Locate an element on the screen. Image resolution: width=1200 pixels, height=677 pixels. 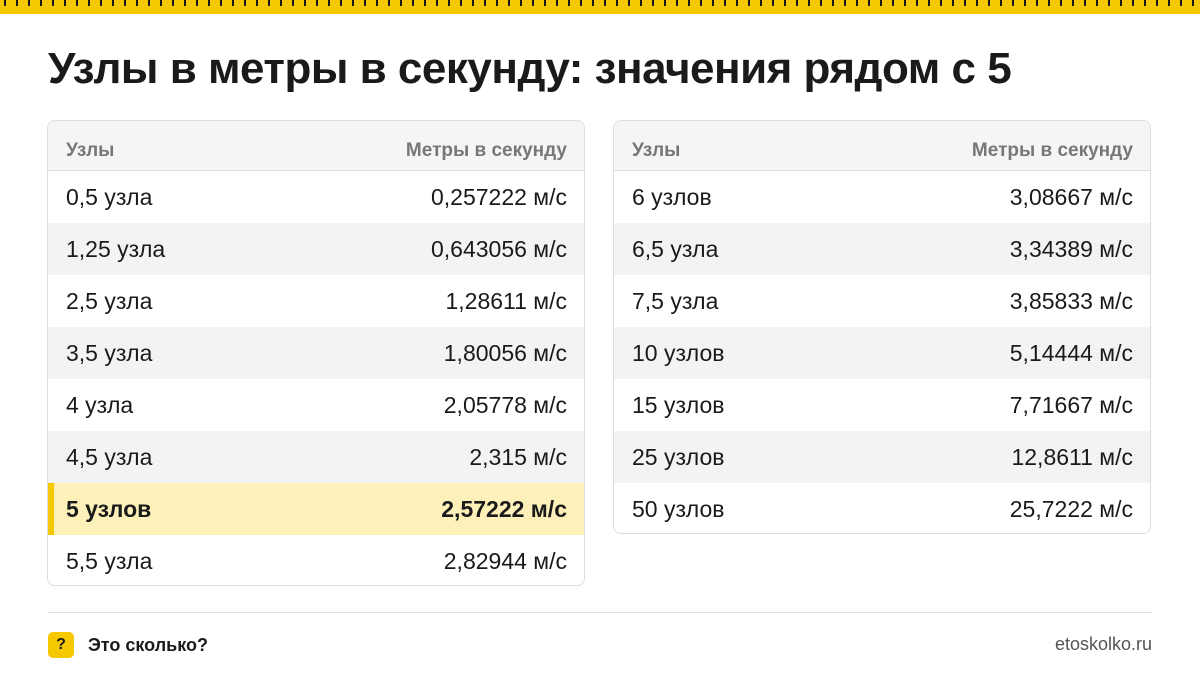
brand-name: Это сколько? is located at coordinates (148, 644).